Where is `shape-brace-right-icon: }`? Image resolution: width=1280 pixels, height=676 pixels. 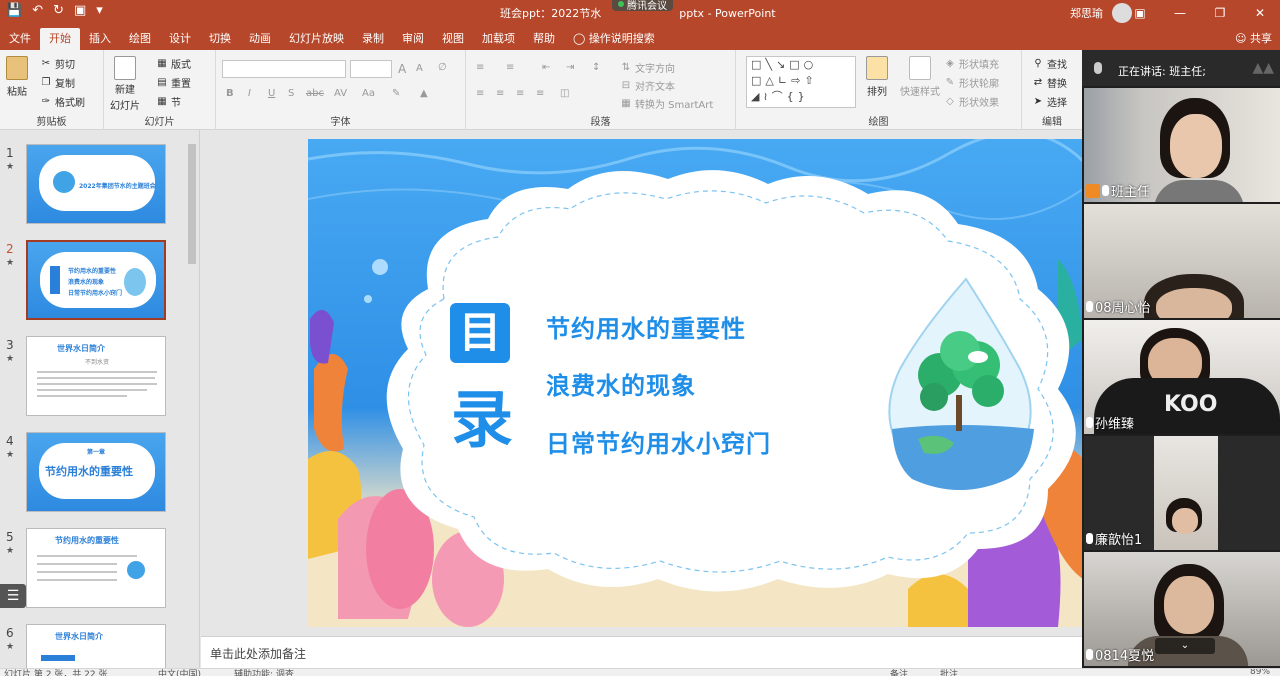 shape-brace-right-icon: } is located at coordinates (803, 96).